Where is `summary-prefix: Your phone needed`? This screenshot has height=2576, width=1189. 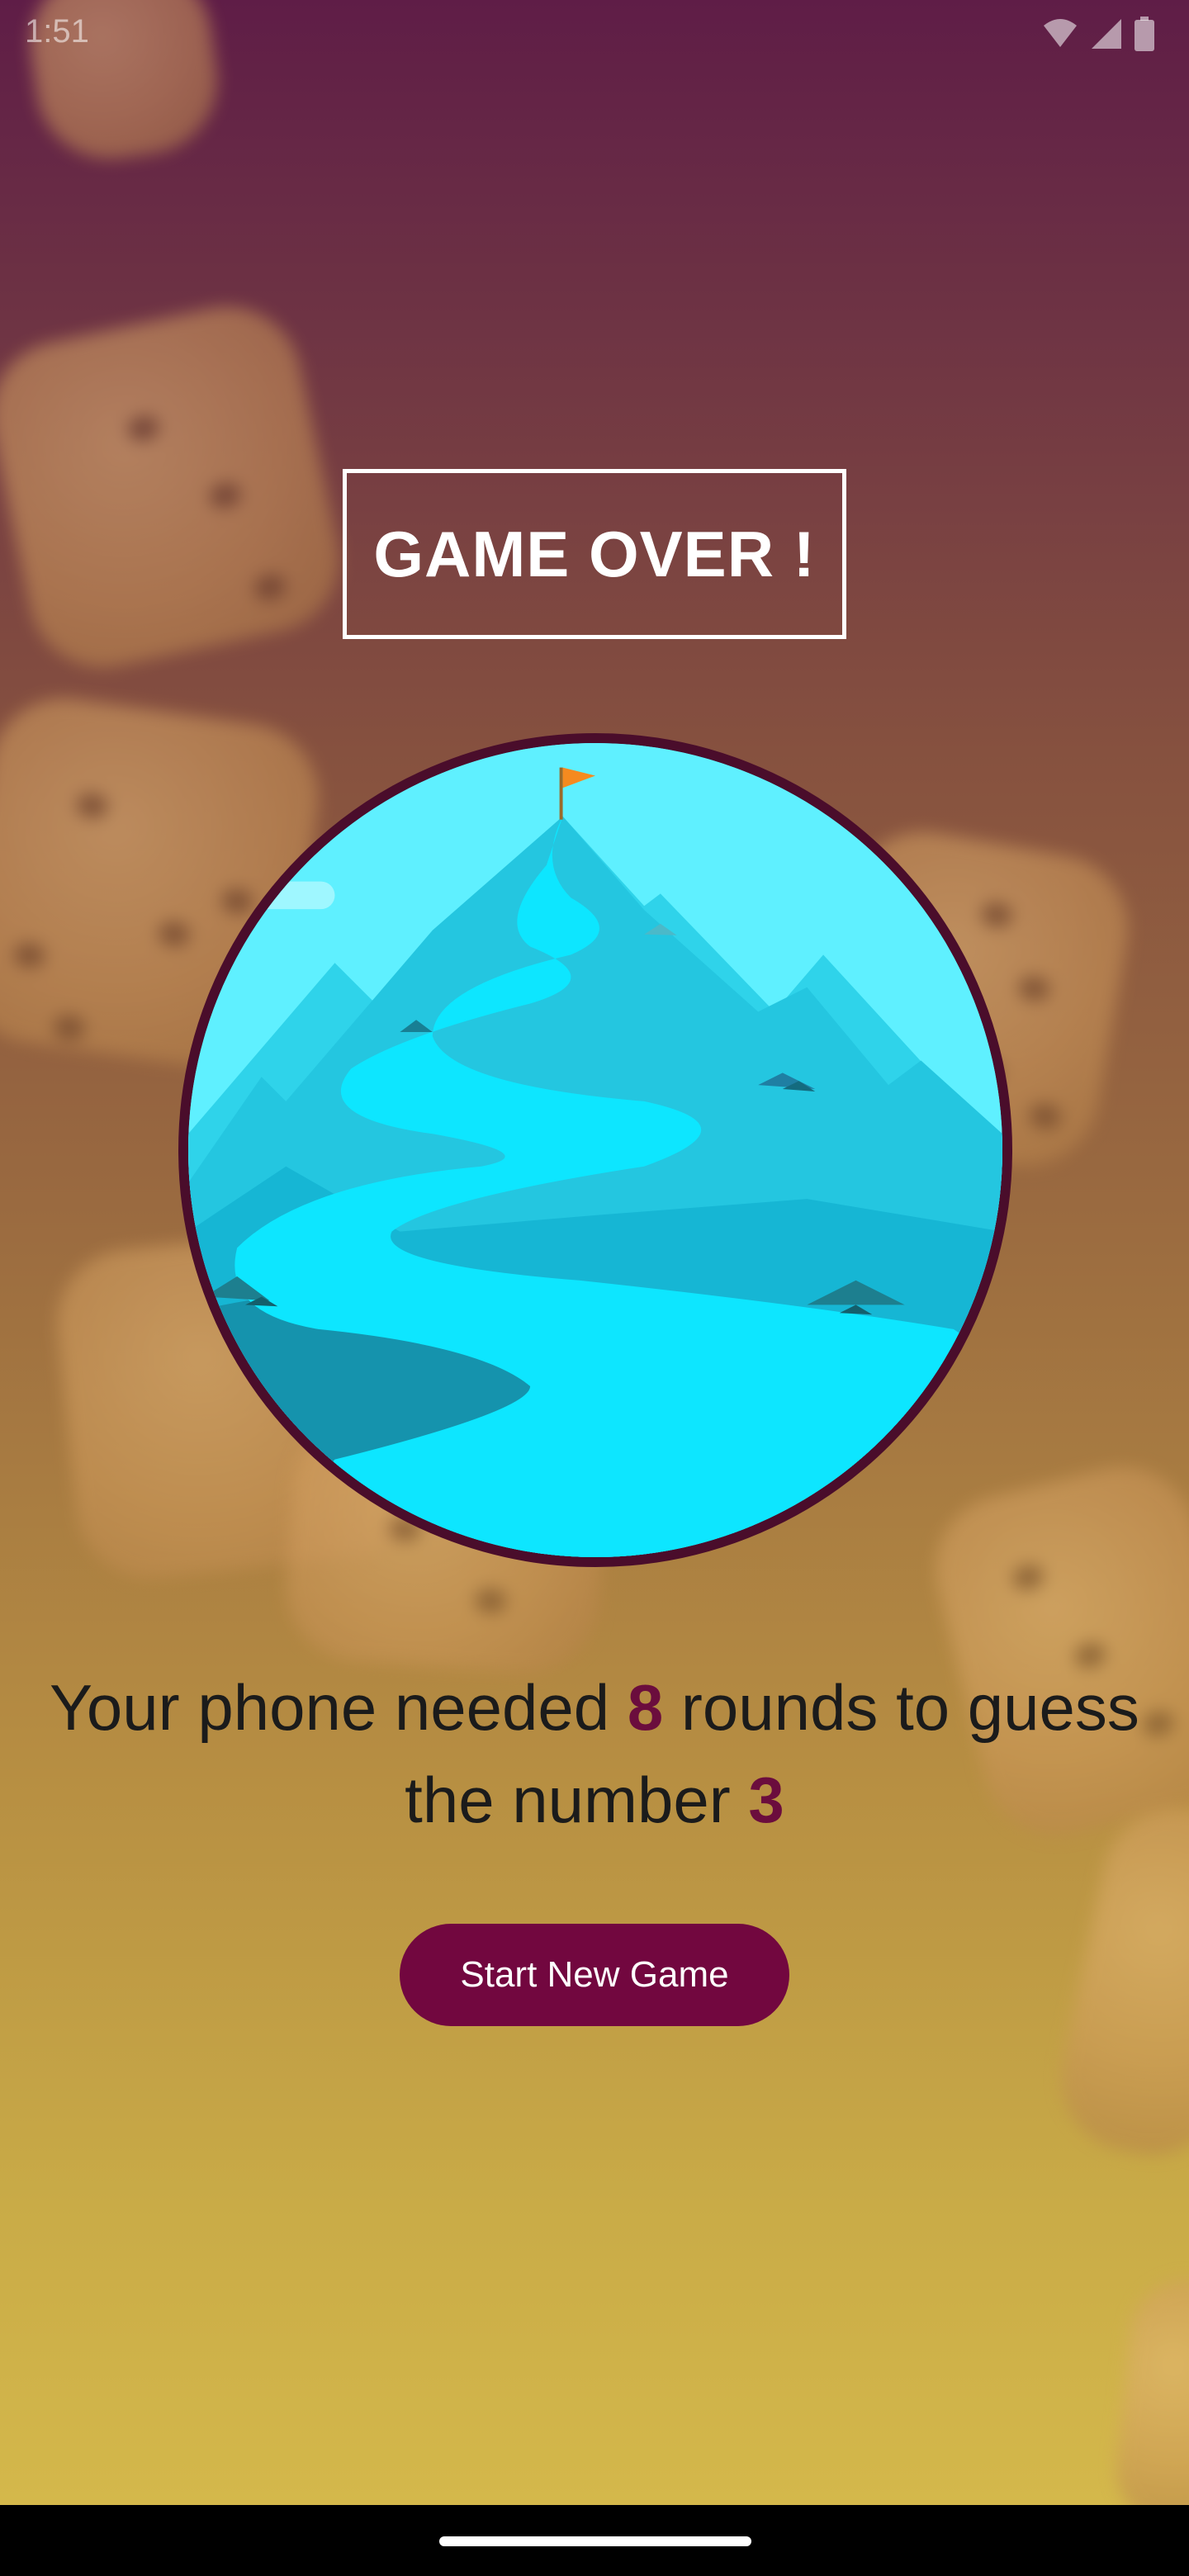 summary-prefix: Your phone needed is located at coordinates (339, 1707).